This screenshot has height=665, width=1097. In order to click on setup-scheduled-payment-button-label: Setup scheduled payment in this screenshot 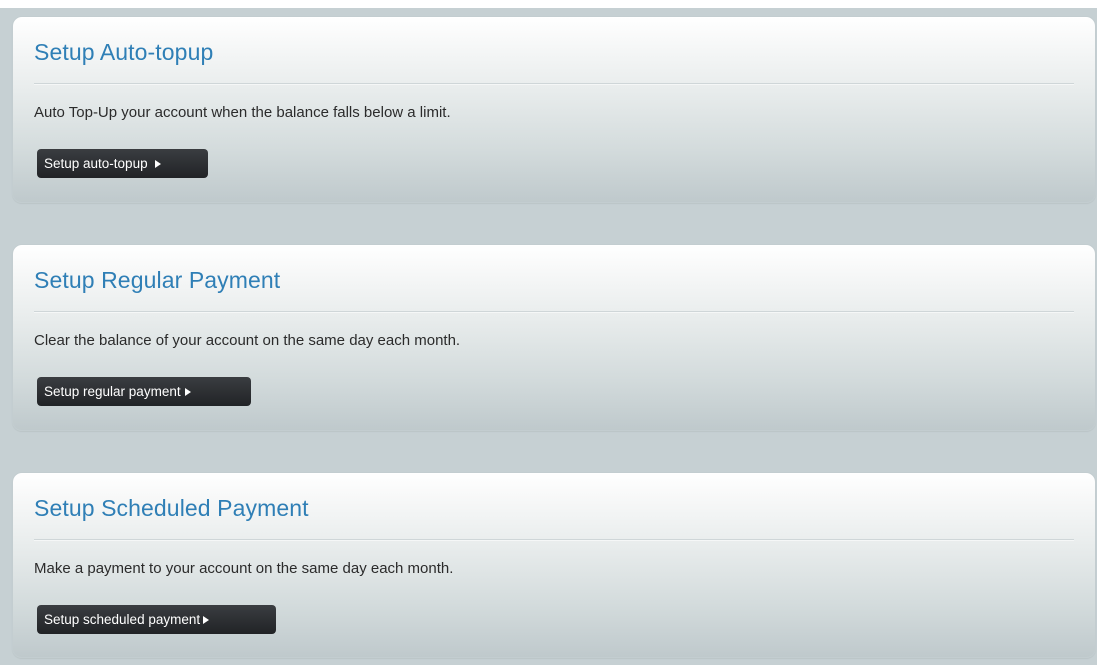, I will do `click(122, 619)`.